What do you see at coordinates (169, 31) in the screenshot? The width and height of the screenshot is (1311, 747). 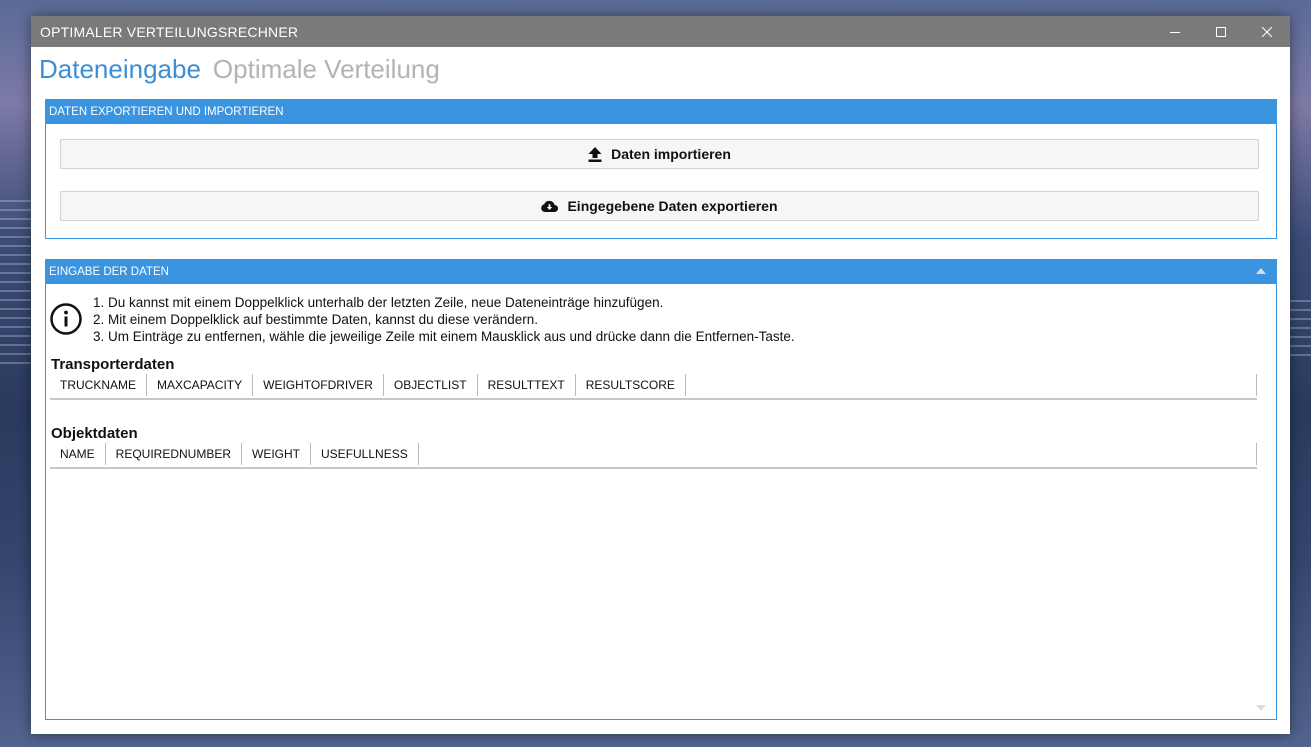 I see `window-title: OPTIMALER VERTEILUNGSRECHNER` at bounding box center [169, 31].